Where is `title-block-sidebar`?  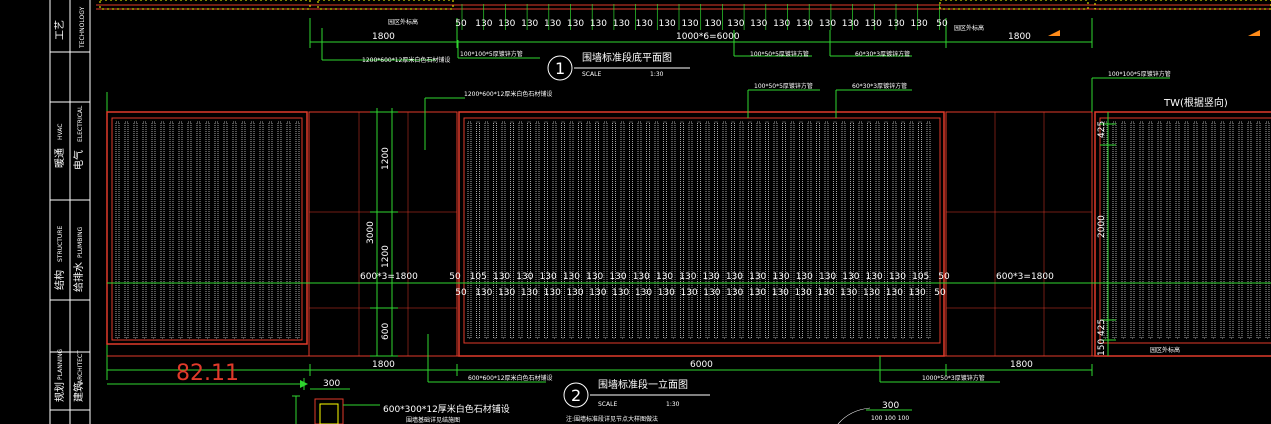 title-block-sidebar is located at coordinates (70, 212).